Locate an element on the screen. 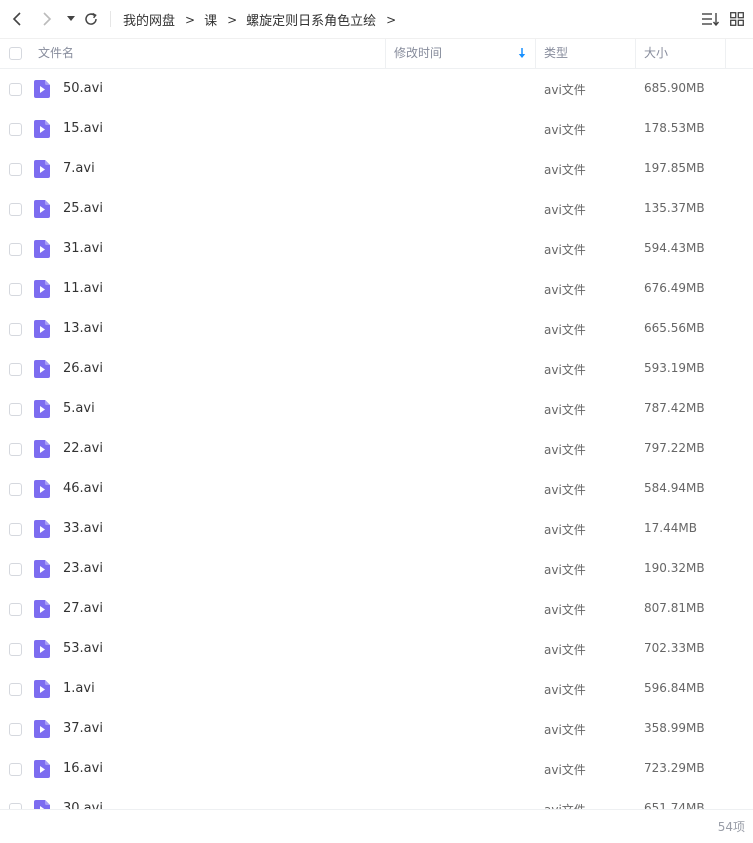  file-name: 16.avi is located at coordinates (83, 768).